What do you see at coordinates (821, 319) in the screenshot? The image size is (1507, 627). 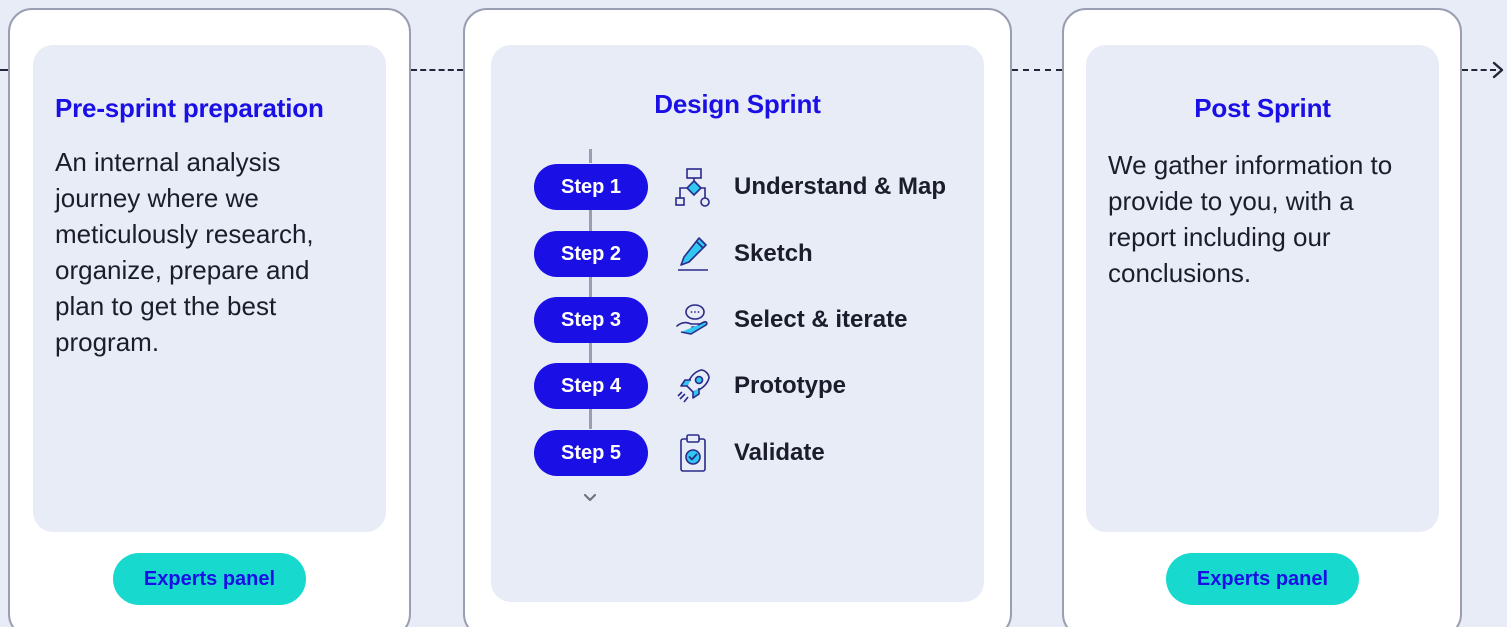 I see `step-label: Select & iterate` at bounding box center [821, 319].